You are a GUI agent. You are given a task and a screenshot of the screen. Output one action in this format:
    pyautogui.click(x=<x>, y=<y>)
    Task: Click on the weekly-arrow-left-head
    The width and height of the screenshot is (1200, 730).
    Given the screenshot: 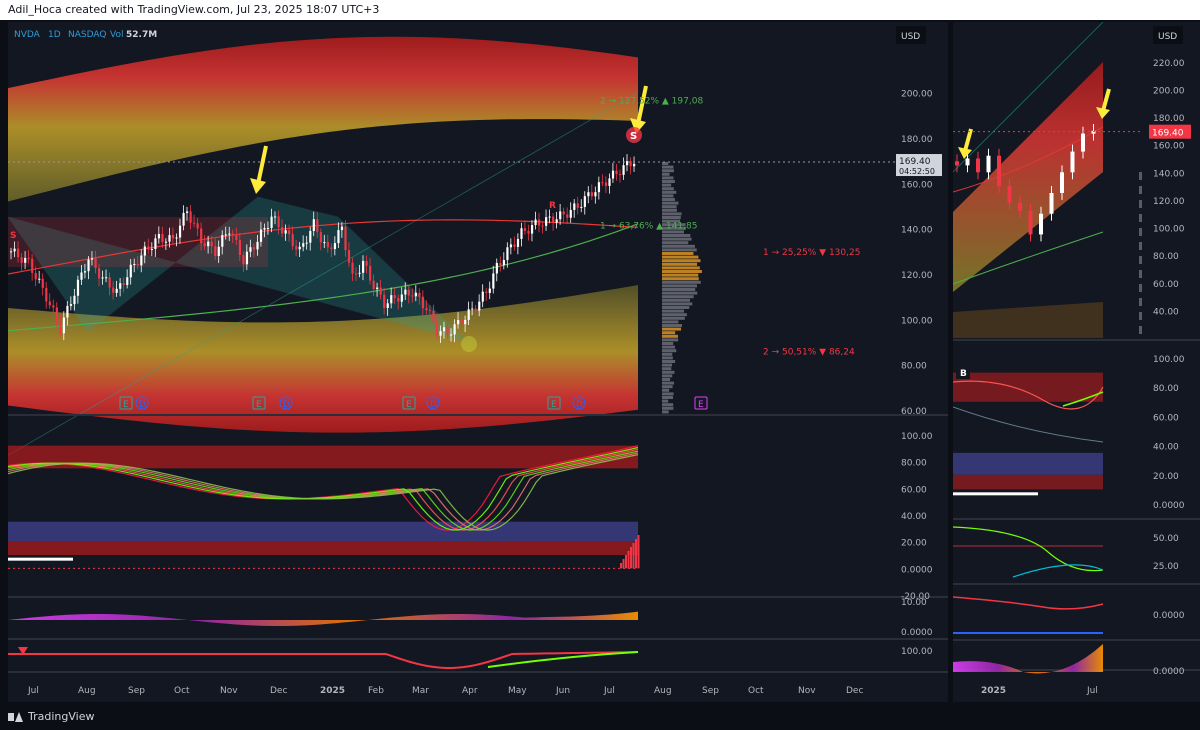 What is the action you would take?
    pyautogui.click(x=965, y=153)
    